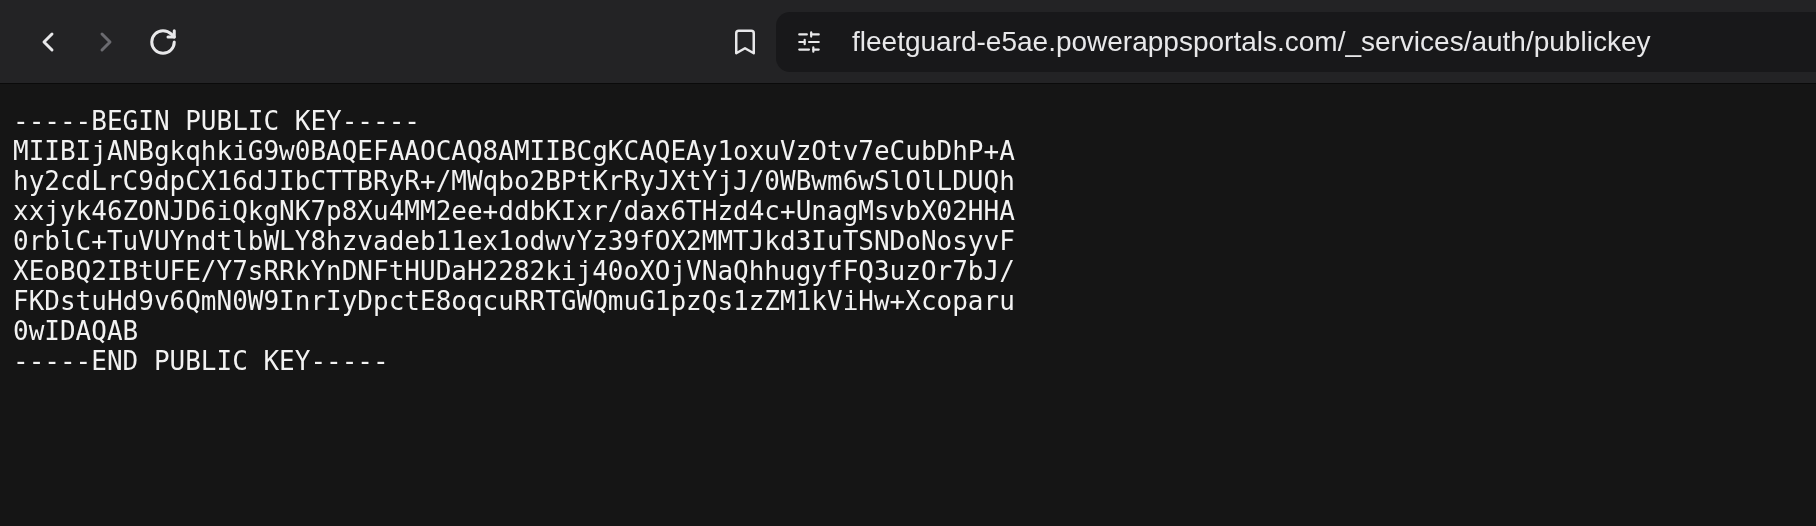 The image size is (1816, 526). I want to click on key-text-line: FKDstuHd9v6QmN0W9InrIyDpctE8oqcuRRTGWQmuG1pzQs1zZM1kViHw+Xcoparu, so click(514, 301).